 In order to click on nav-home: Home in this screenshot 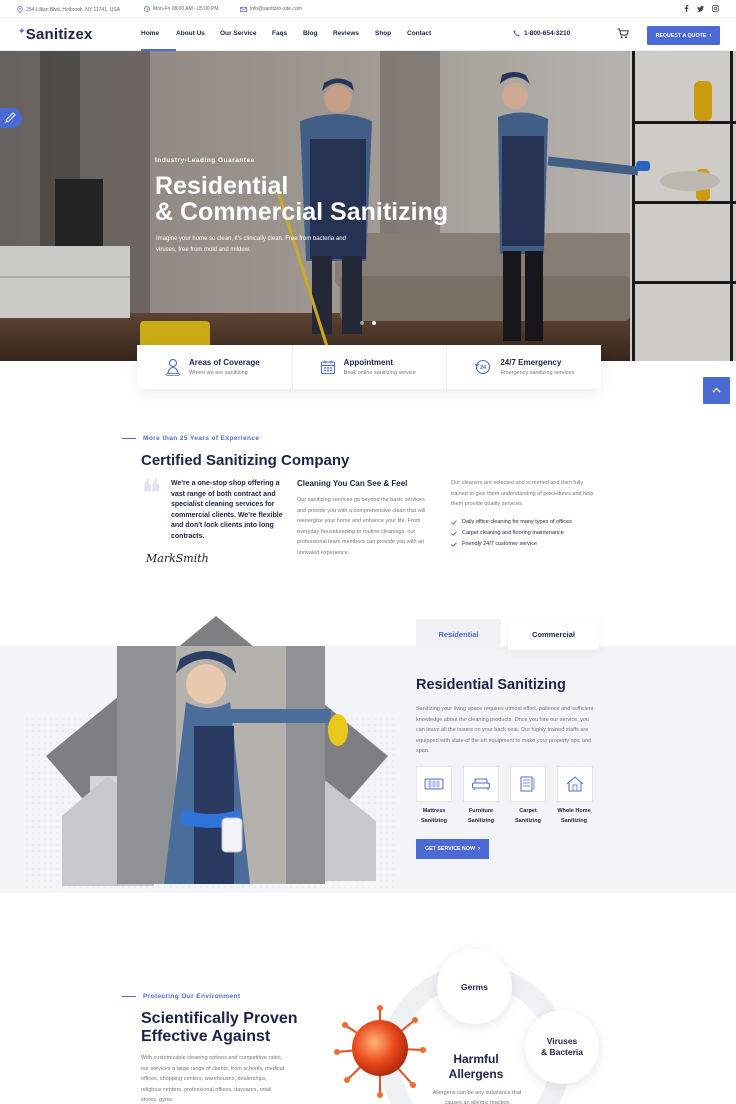, I will do `click(158, 40)`.